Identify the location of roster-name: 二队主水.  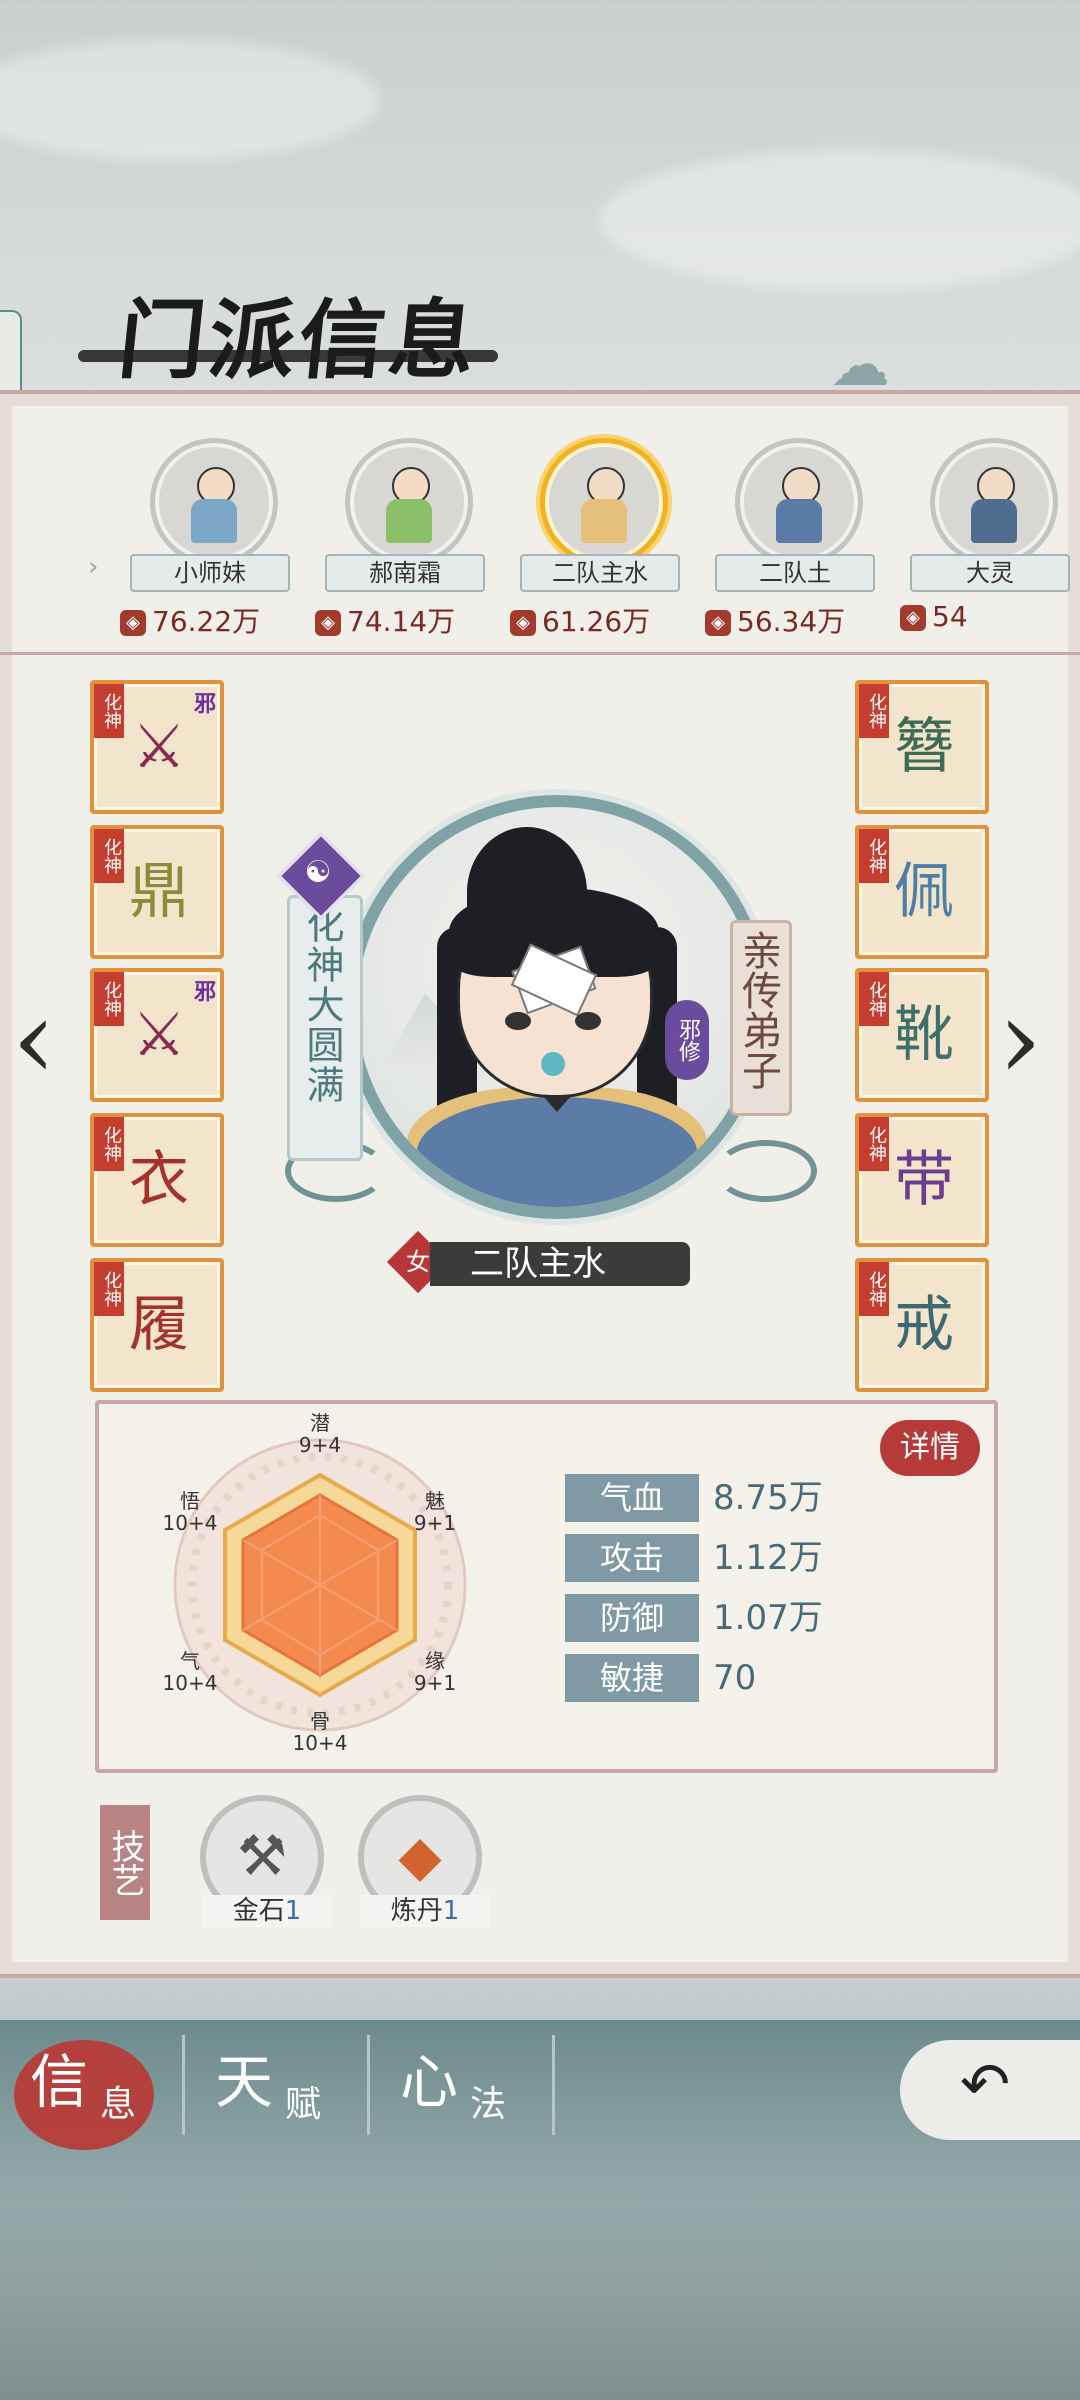
(600, 573).